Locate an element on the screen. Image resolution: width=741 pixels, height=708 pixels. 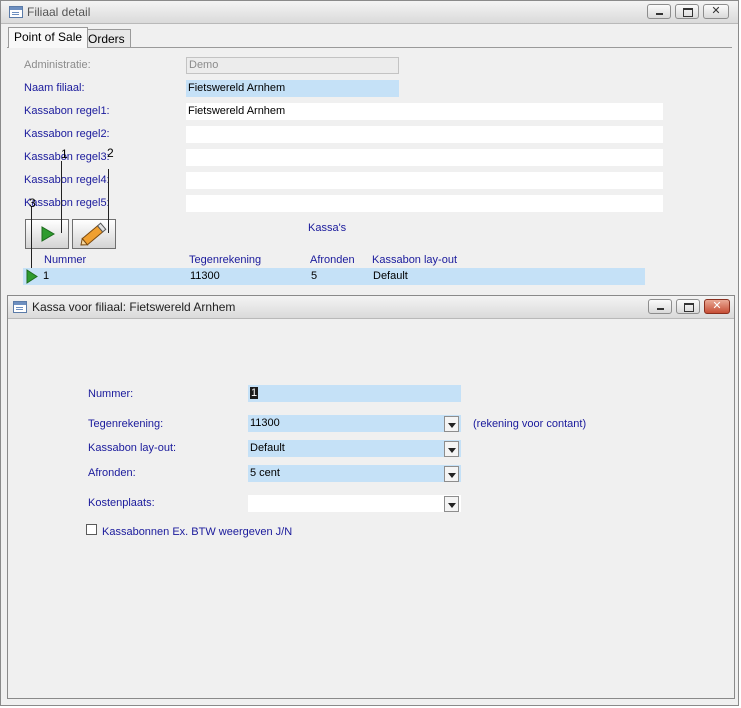
tegenrekening-label: Tegenrekening: is located at coordinates (126, 424).